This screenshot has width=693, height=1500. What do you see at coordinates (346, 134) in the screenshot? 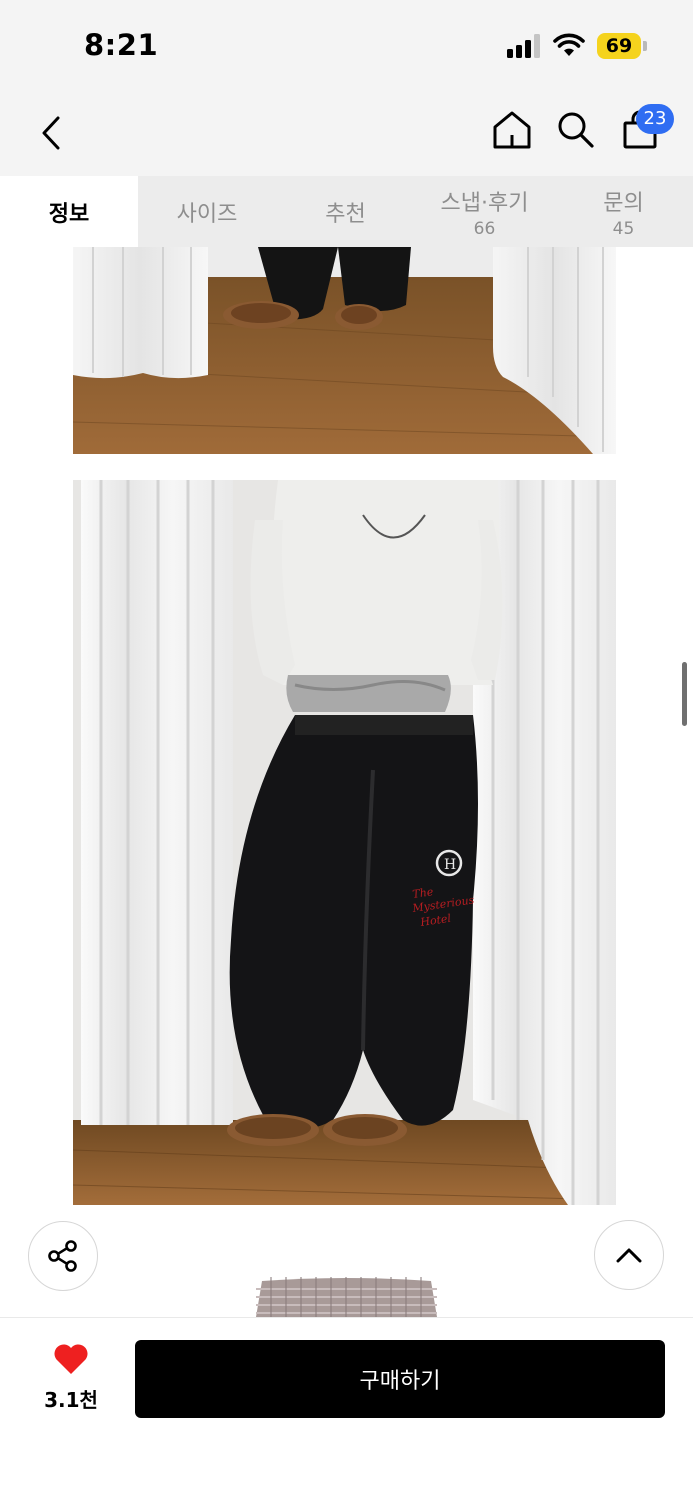
I see `nav-bar` at bounding box center [346, 134].